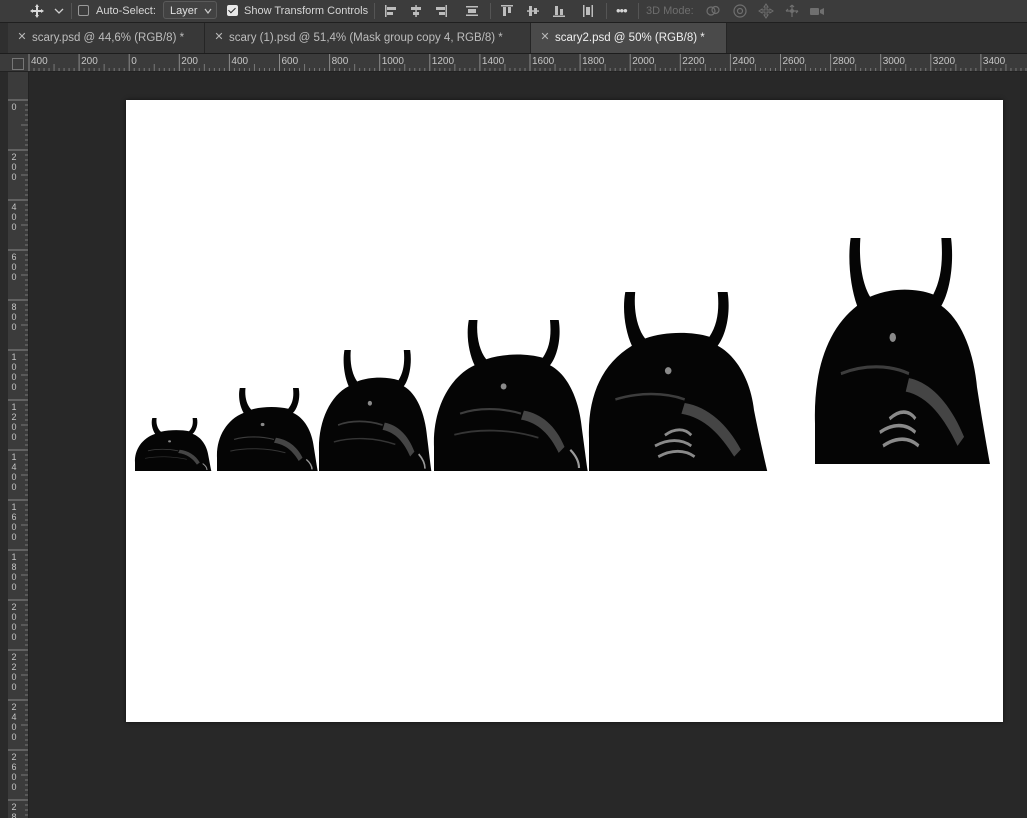  I want to click on show-transform-label: Show Transform Controls, so click(306, 11).